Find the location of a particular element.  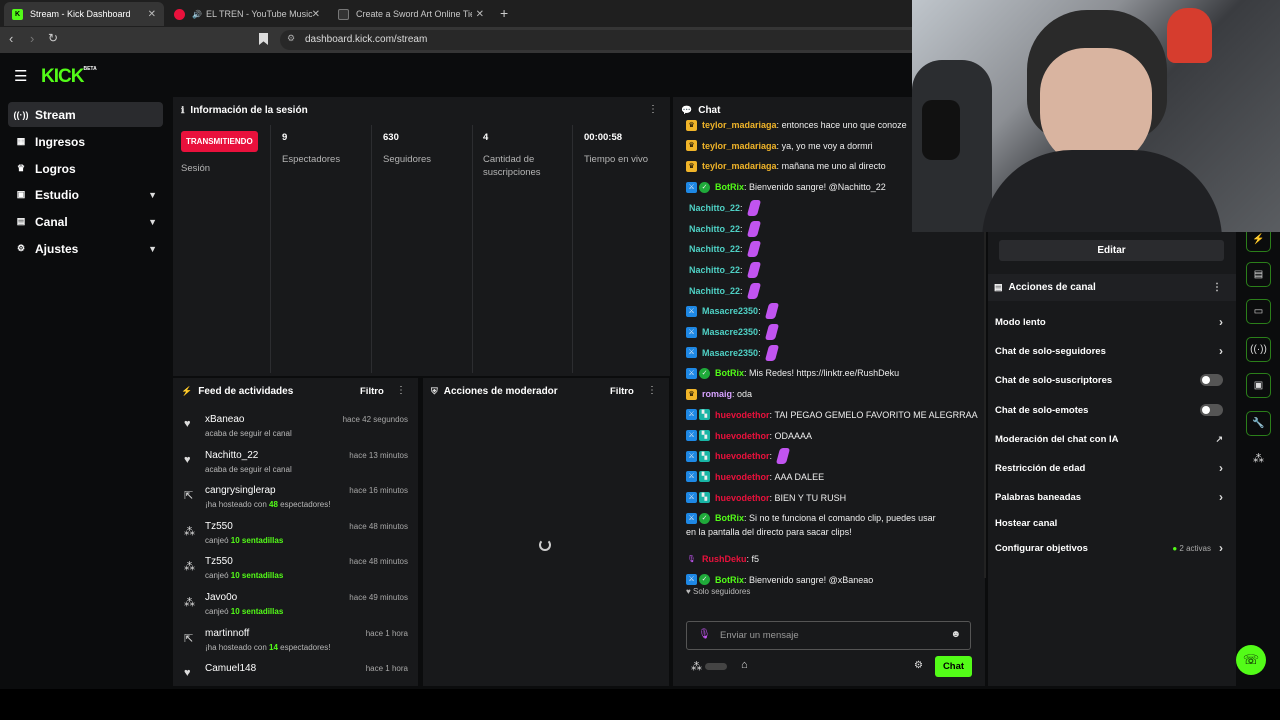

chat-message: ⚔ Masacre2350: is located at coordinates (732, 353).